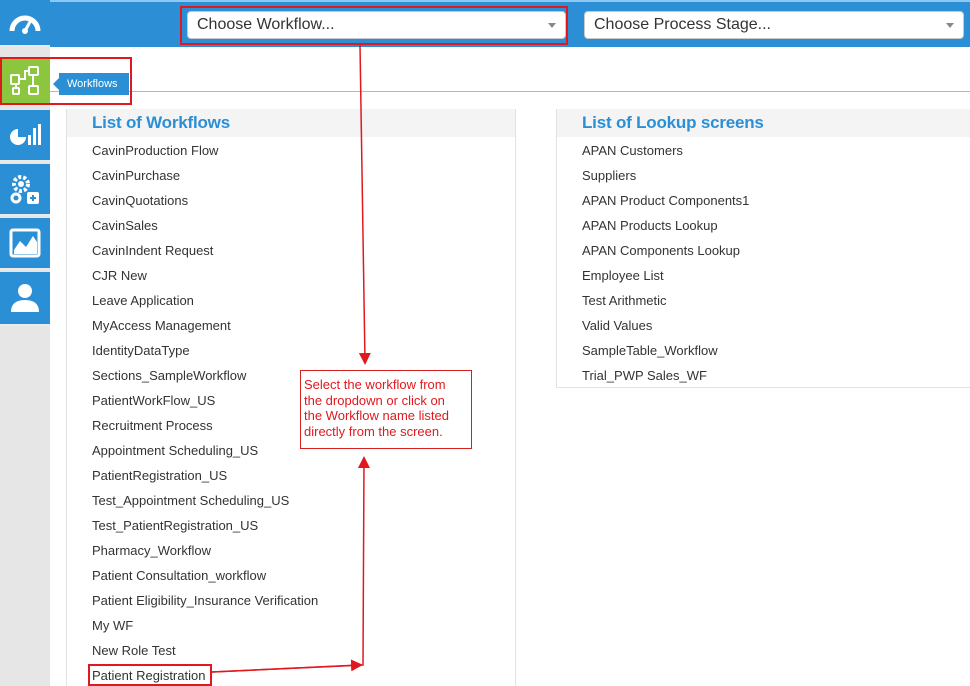  What do you see at coordinates (291, 175) in the screenshot?
I see `workflow-item: CavinPurchase` at bounding box center [291, 175].